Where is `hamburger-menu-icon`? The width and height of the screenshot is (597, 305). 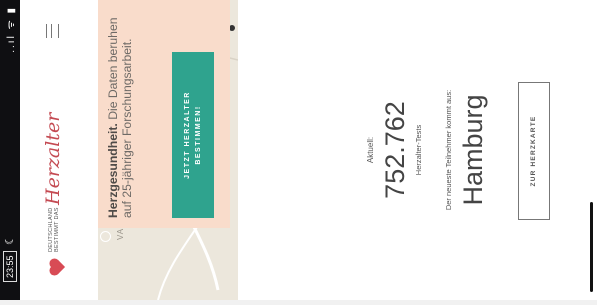
hamburger-menu-icon is located at coordinates (52, 31).